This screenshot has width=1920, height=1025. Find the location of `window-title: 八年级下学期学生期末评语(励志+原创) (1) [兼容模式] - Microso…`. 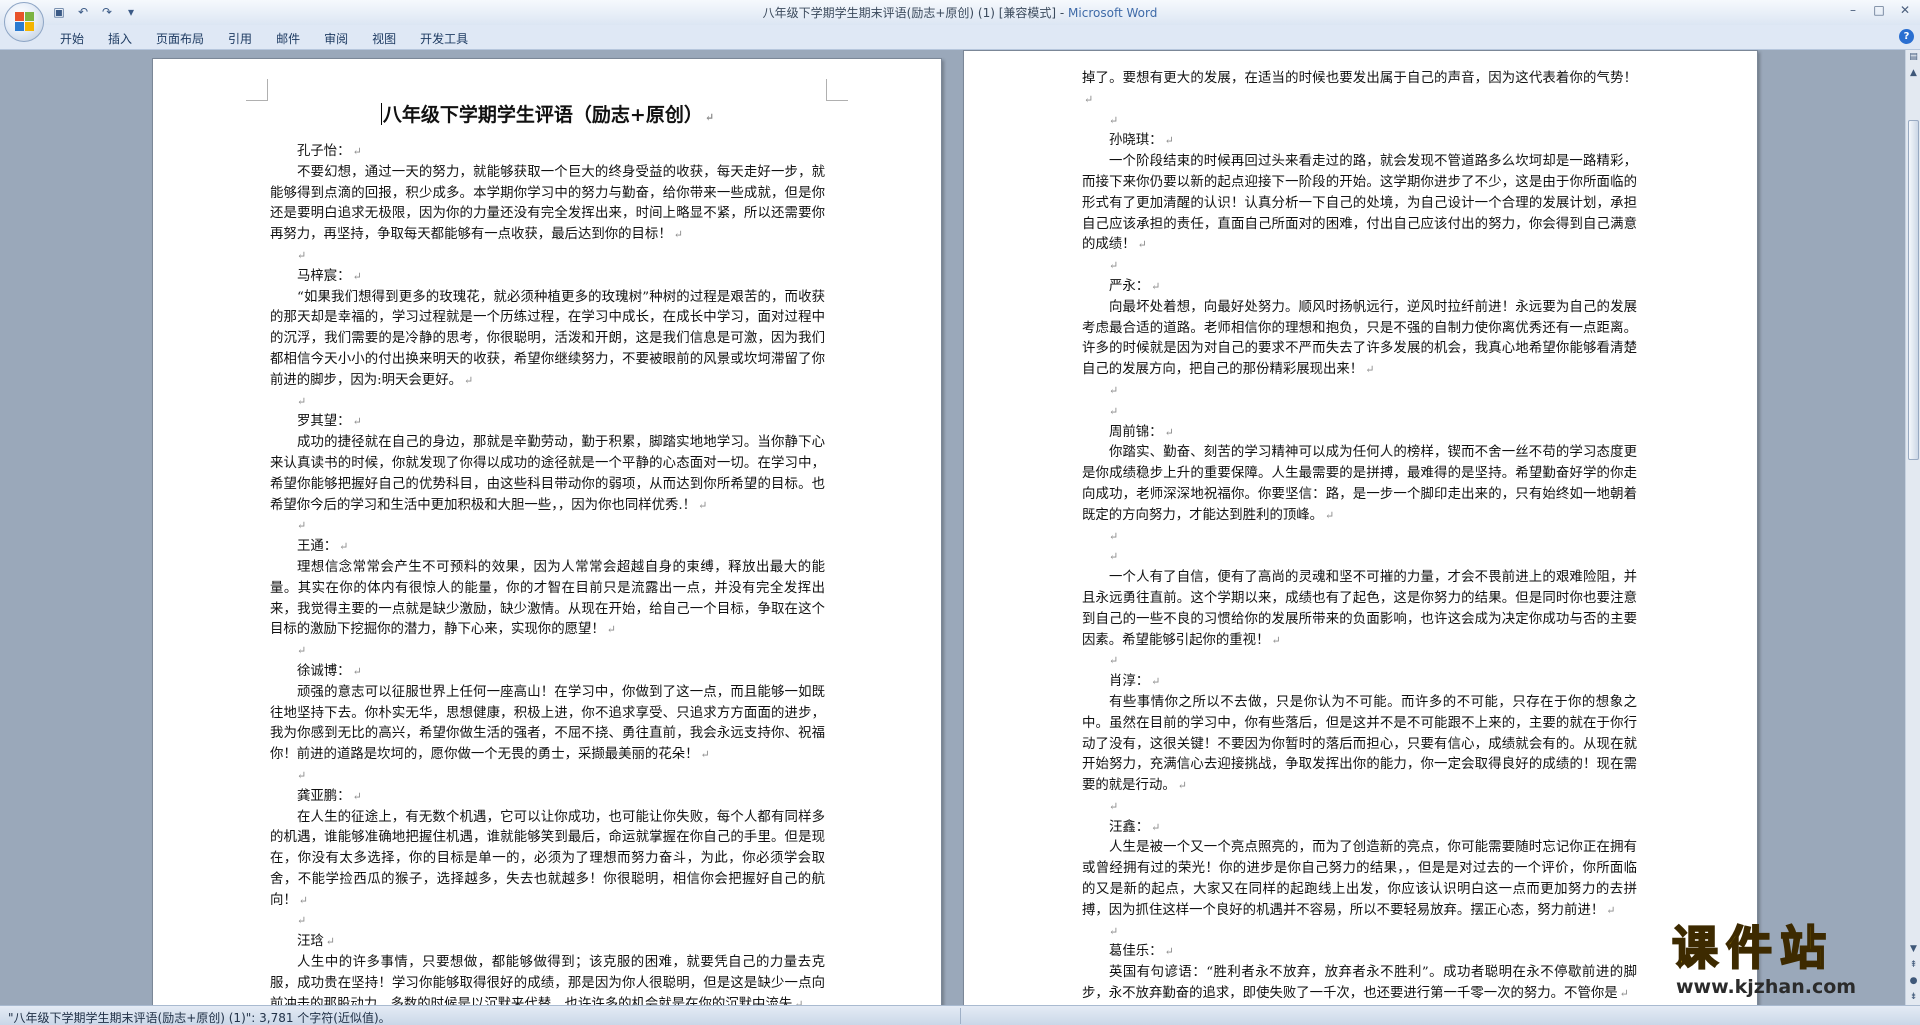

window-title: 八年级下学期学生期末评语(励志+原创) (1) [兼容模式] - Microso… is located at coordinates (960, 12).